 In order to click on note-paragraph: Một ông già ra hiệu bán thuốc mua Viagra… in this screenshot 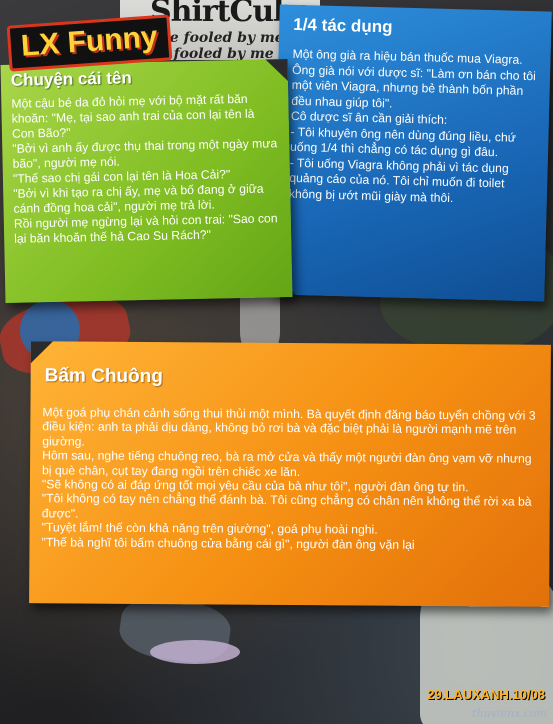, I will do `click(414, 78)`.